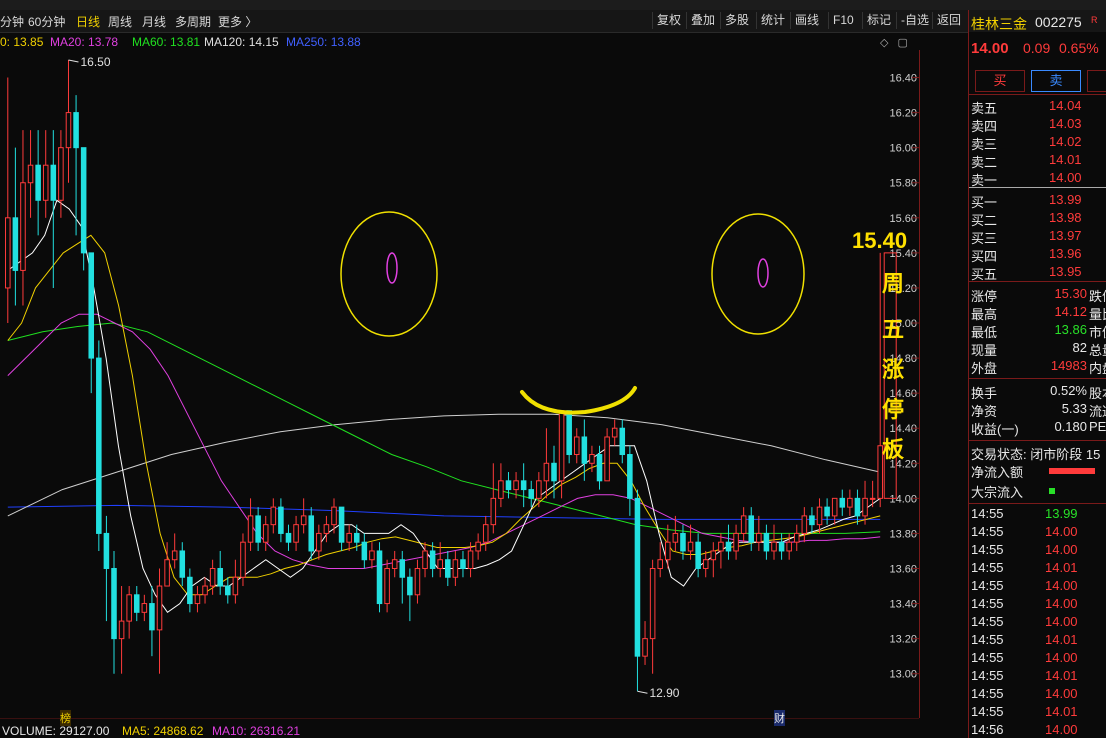 The height and width of the screenshot is (738, 1106). What do you see at coordinates (903, 219) in the screenshot?
I see `y-tick-label: 15.60` at bounding box center [903, 219].